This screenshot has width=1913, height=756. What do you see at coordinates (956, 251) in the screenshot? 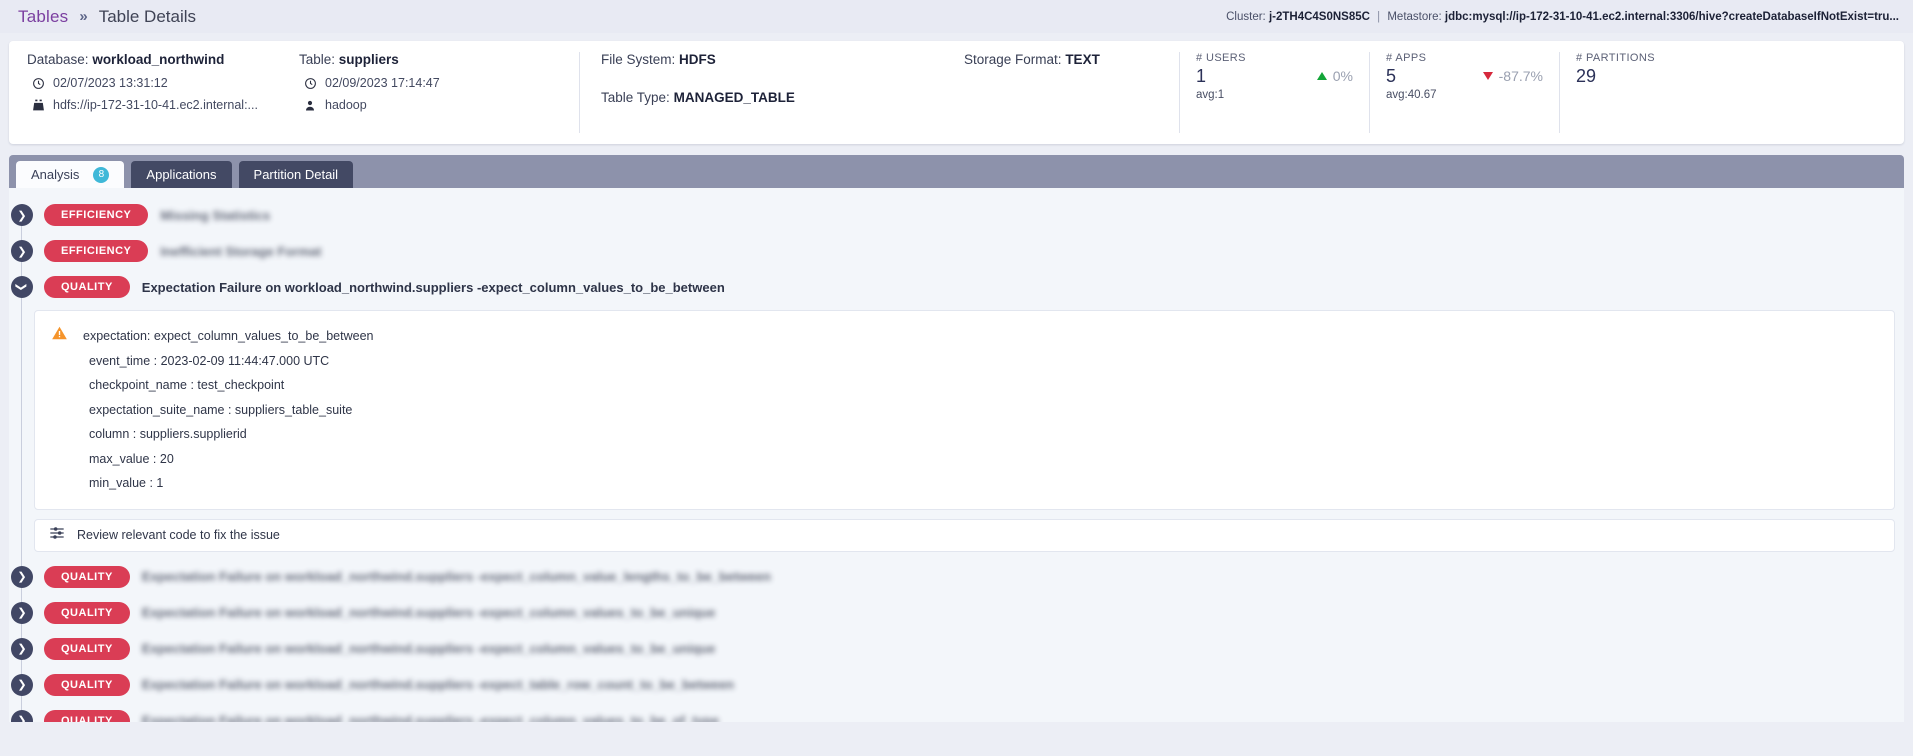
I see `analysis-row: ❯ EFFICIENCY Inefficient Storage Format` at bounding box center [956, 251].